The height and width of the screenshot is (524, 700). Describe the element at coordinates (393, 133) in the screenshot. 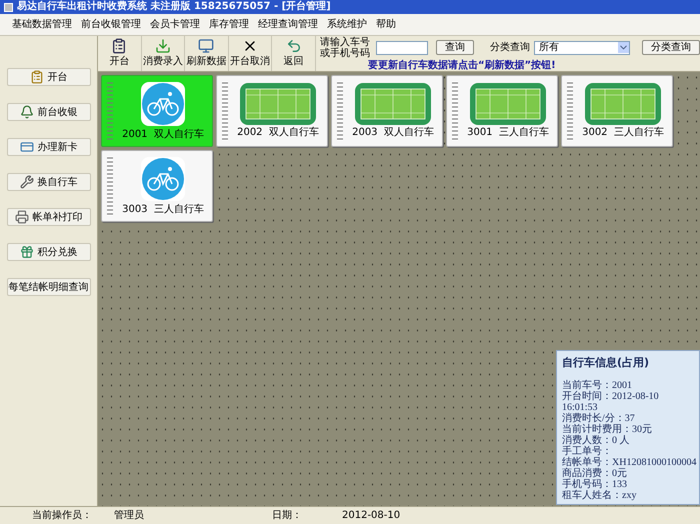

I see `bike-label: 2003 双人自行车` at that location.